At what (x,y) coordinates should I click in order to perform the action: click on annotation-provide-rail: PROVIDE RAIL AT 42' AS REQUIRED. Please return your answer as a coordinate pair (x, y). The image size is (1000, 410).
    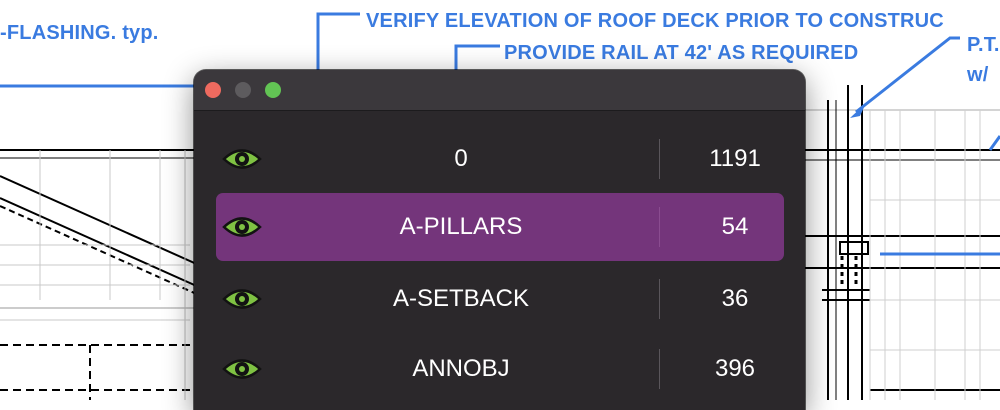
    Looking at the image, I should click on (681, 53).